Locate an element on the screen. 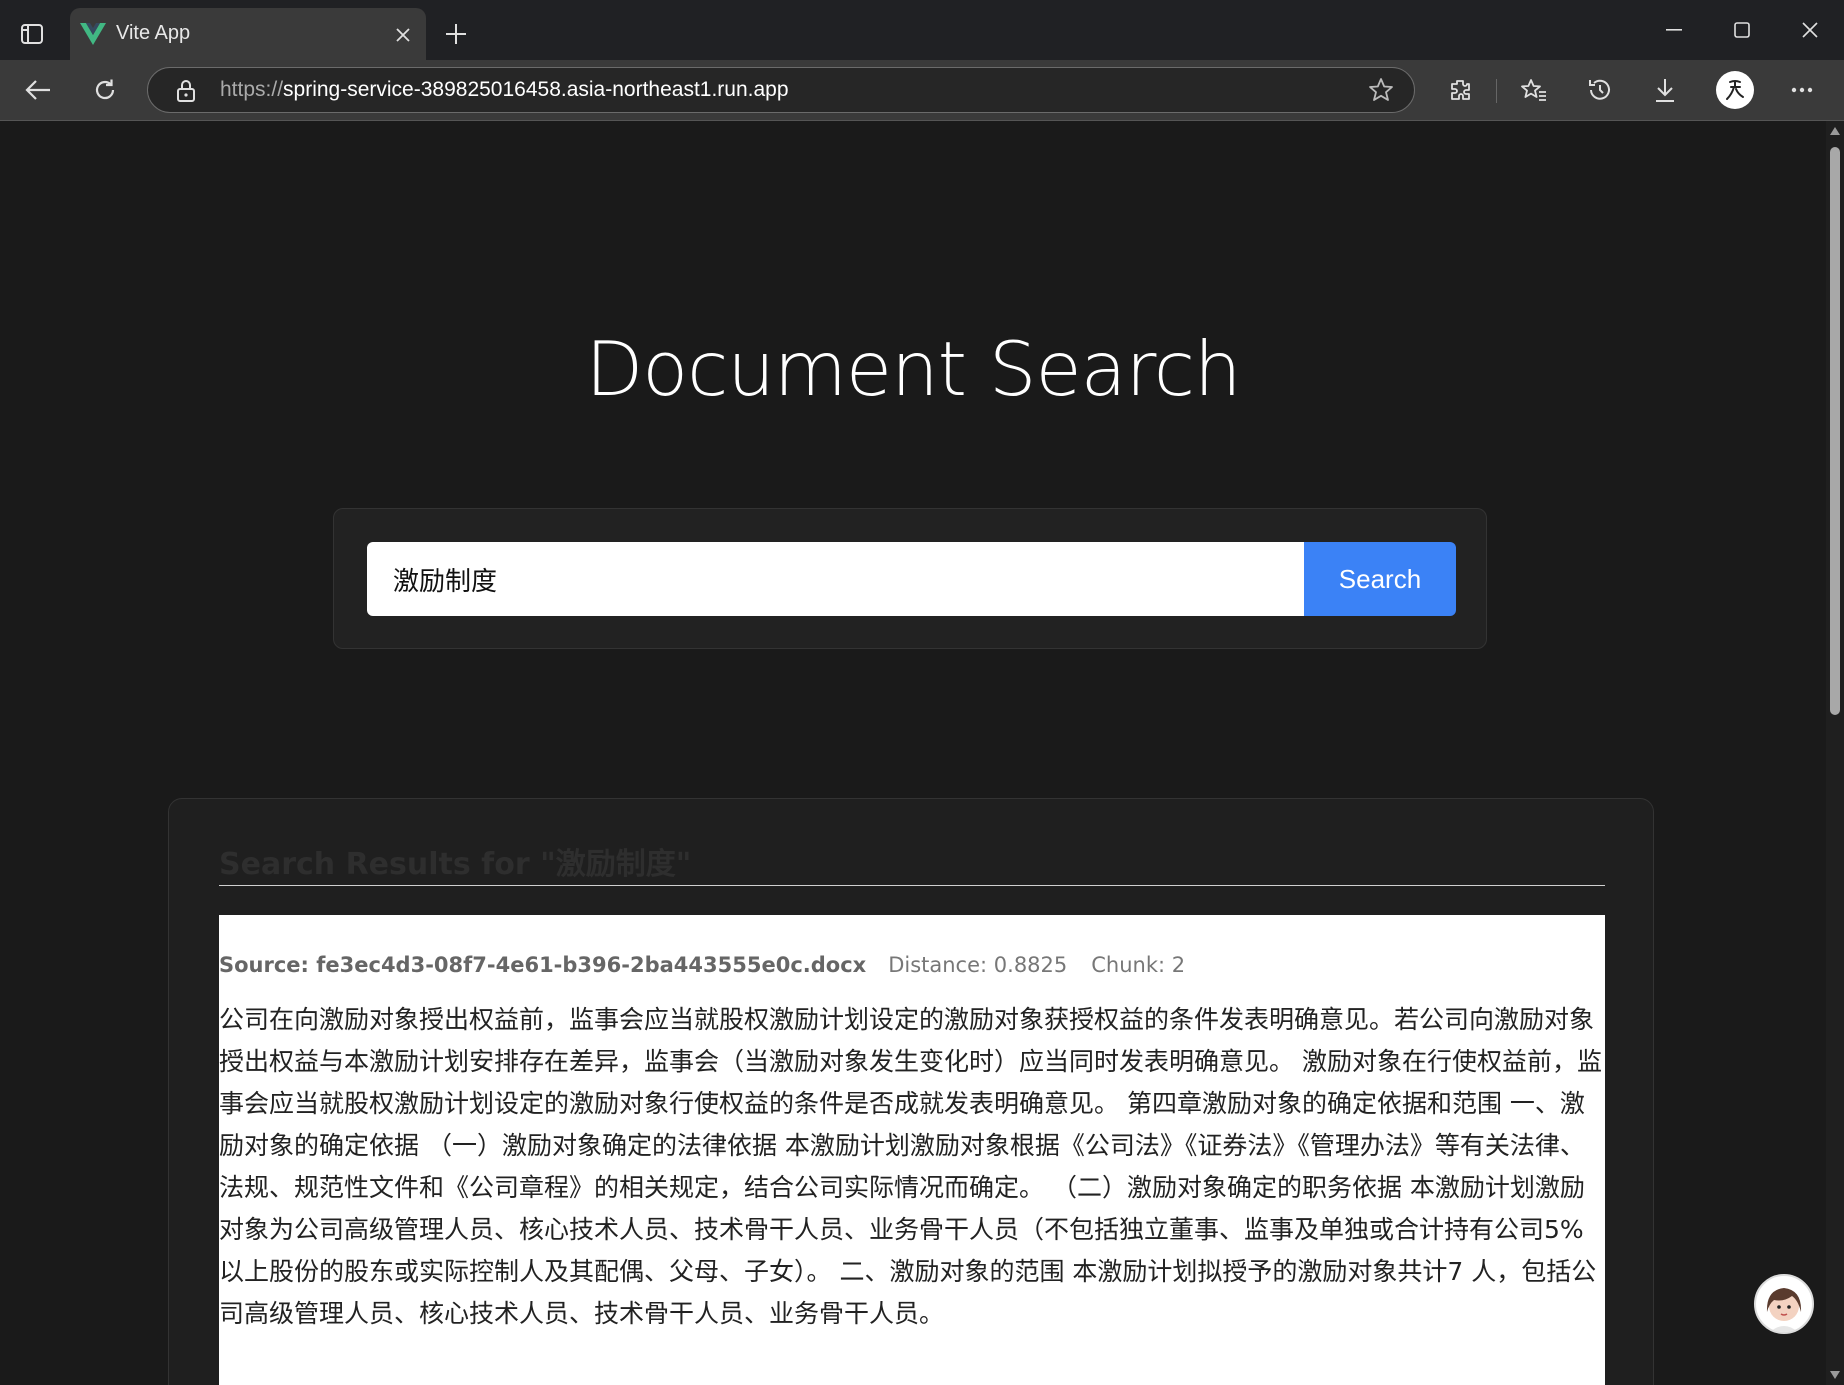 The height and width of the screenshot is (1385, 1844). favorites-list-icon is located at coordinates (1534, 90).